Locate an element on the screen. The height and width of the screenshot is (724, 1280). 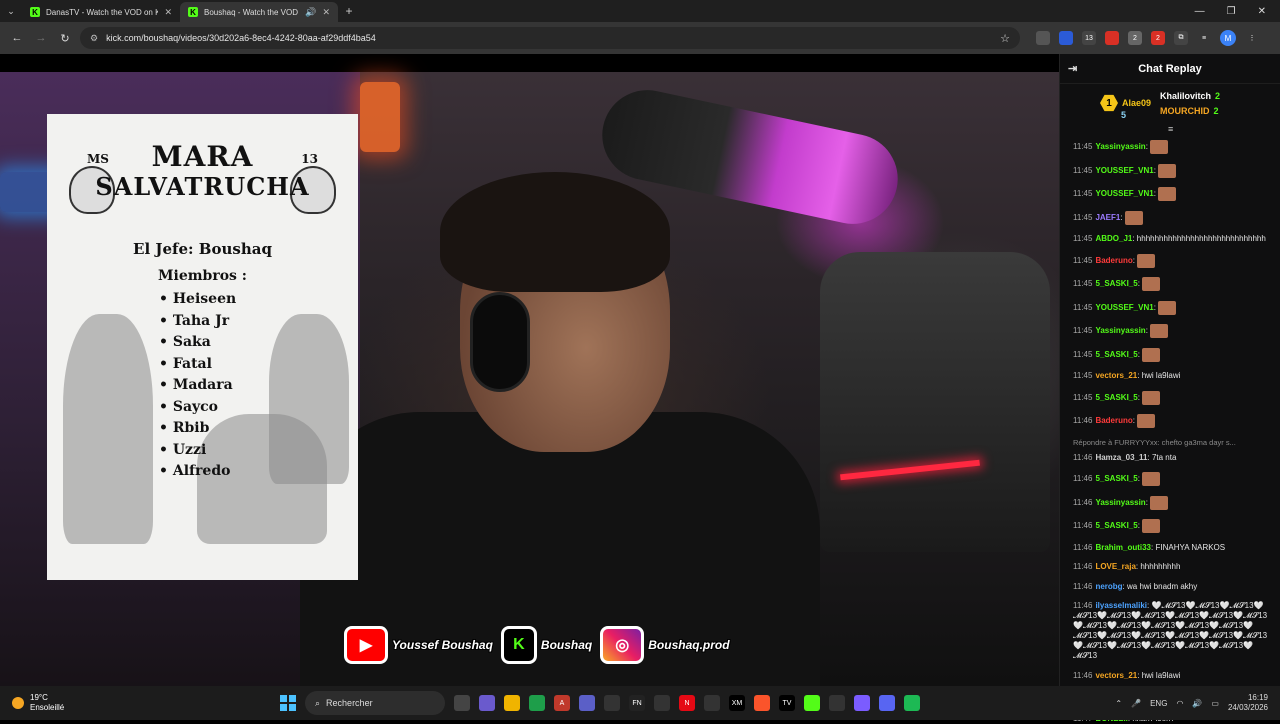
xm-icon: XM is located at coordinates (737, 703).